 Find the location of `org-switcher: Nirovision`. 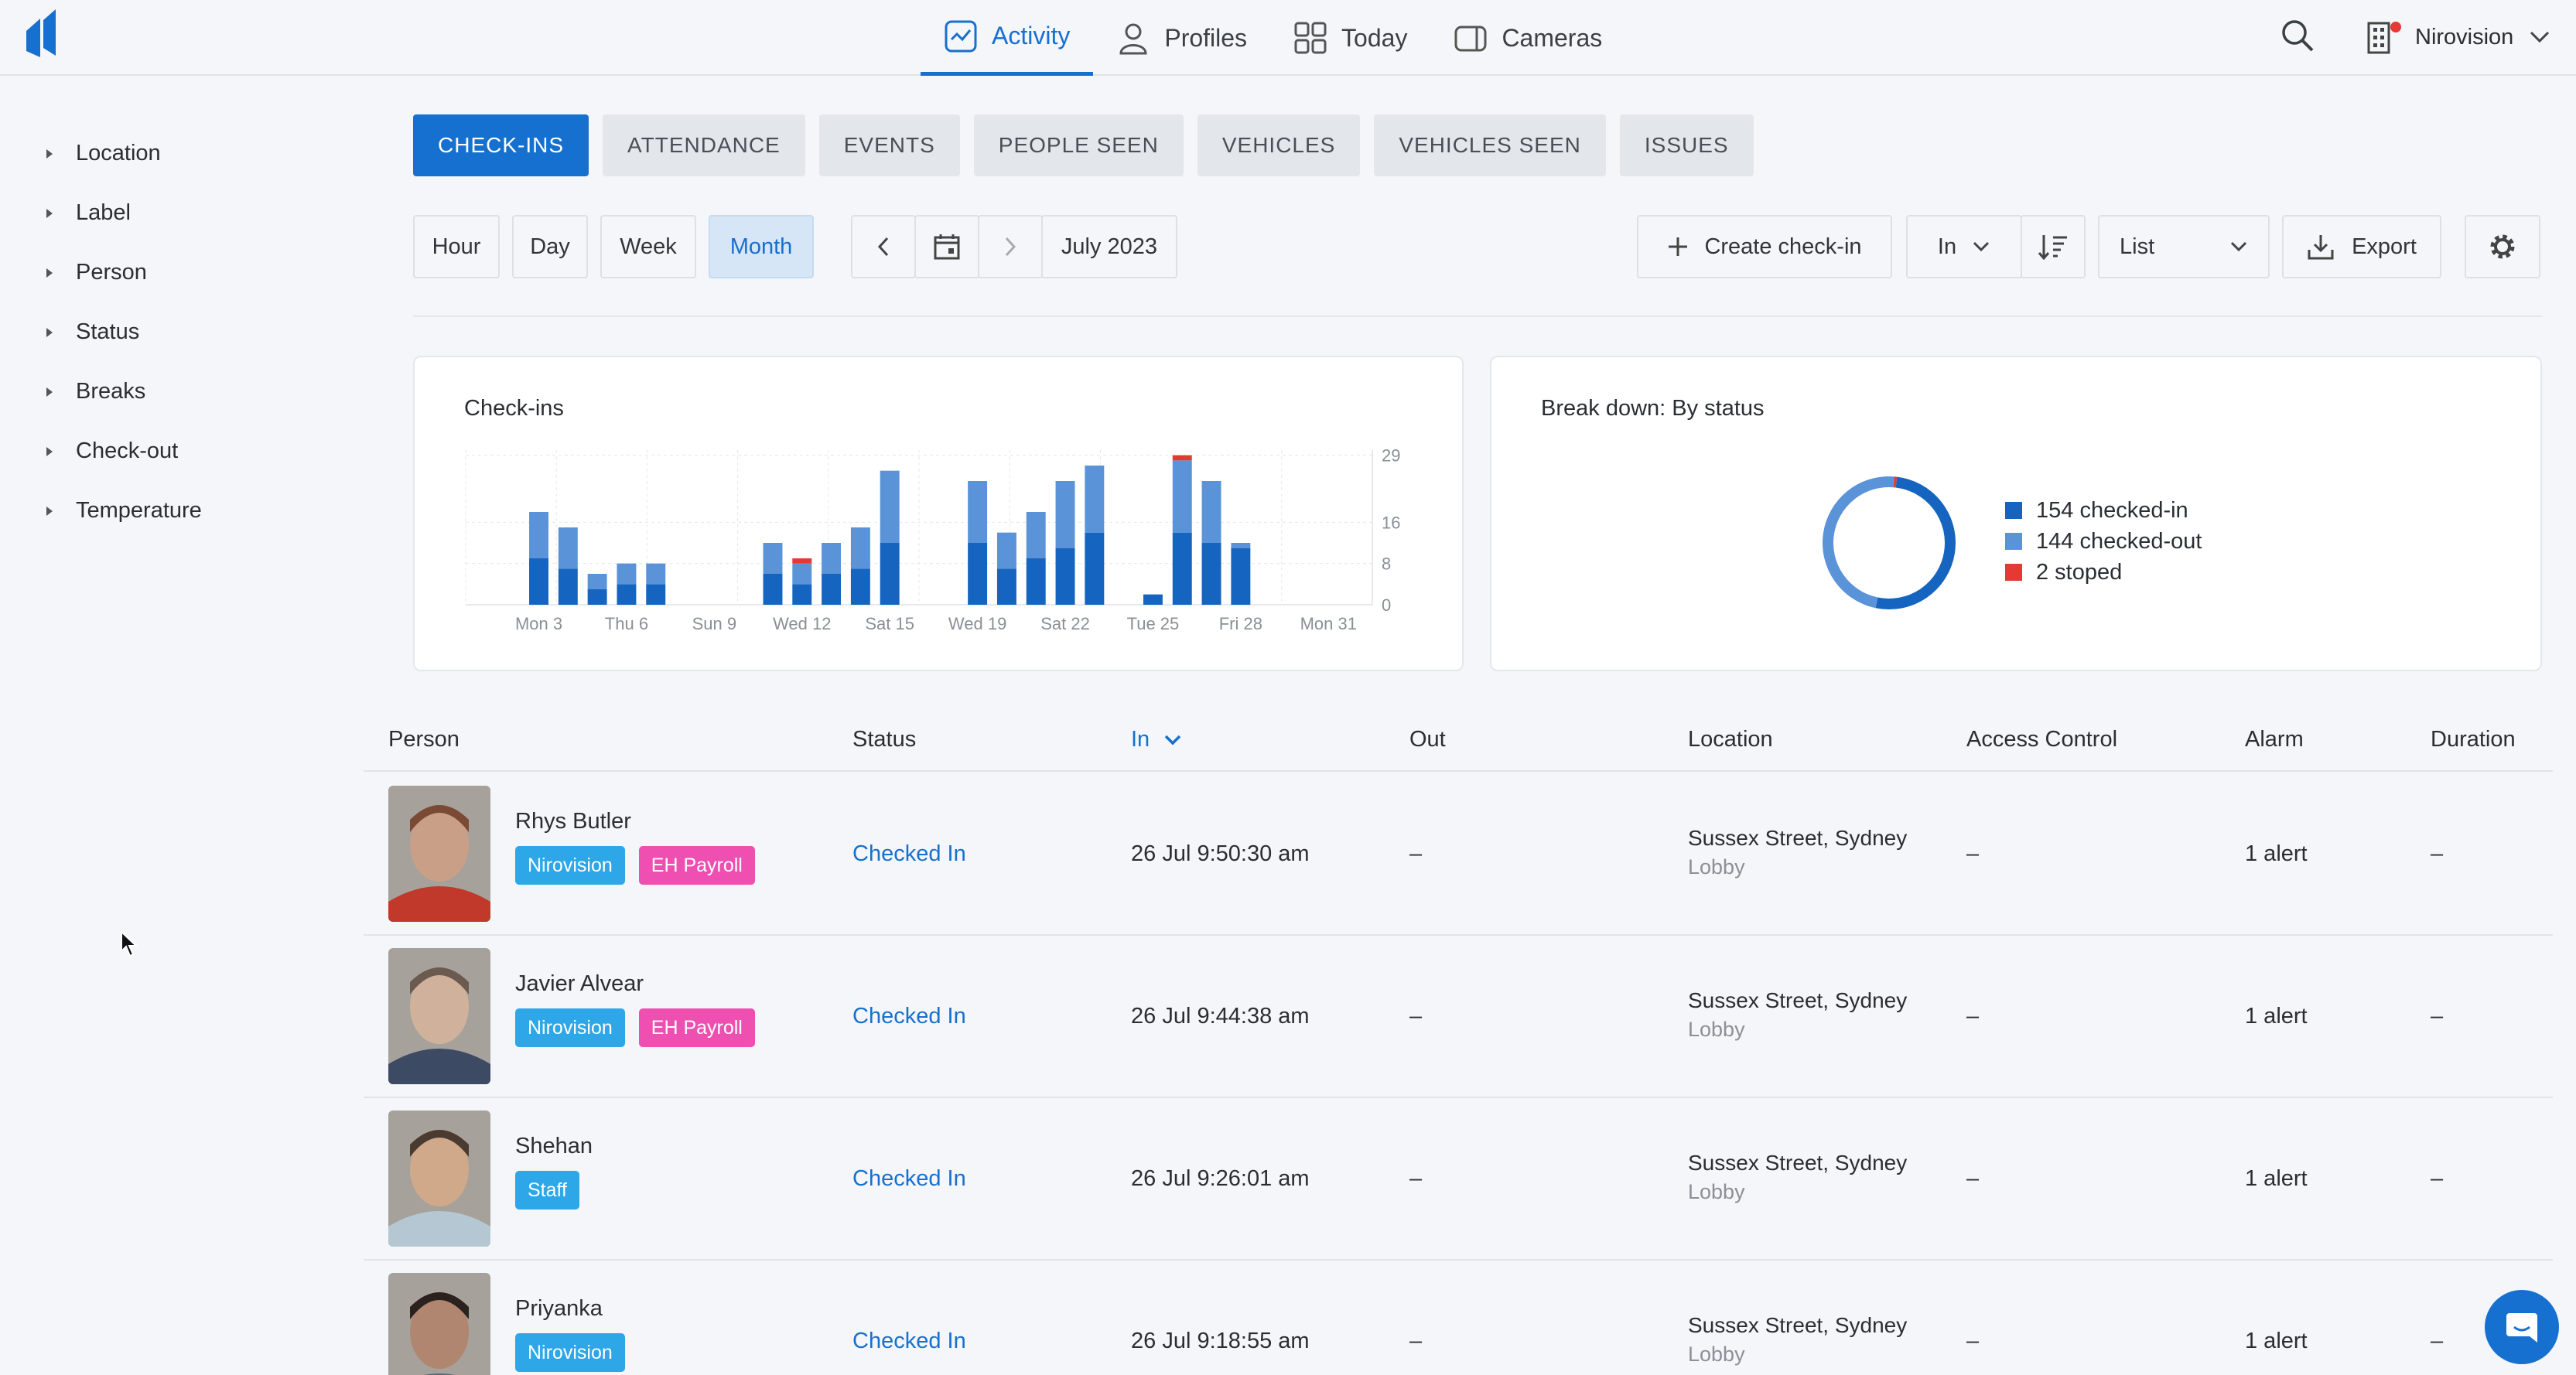

org-switcher: Nirovision is located at coordinates (2458, 37).